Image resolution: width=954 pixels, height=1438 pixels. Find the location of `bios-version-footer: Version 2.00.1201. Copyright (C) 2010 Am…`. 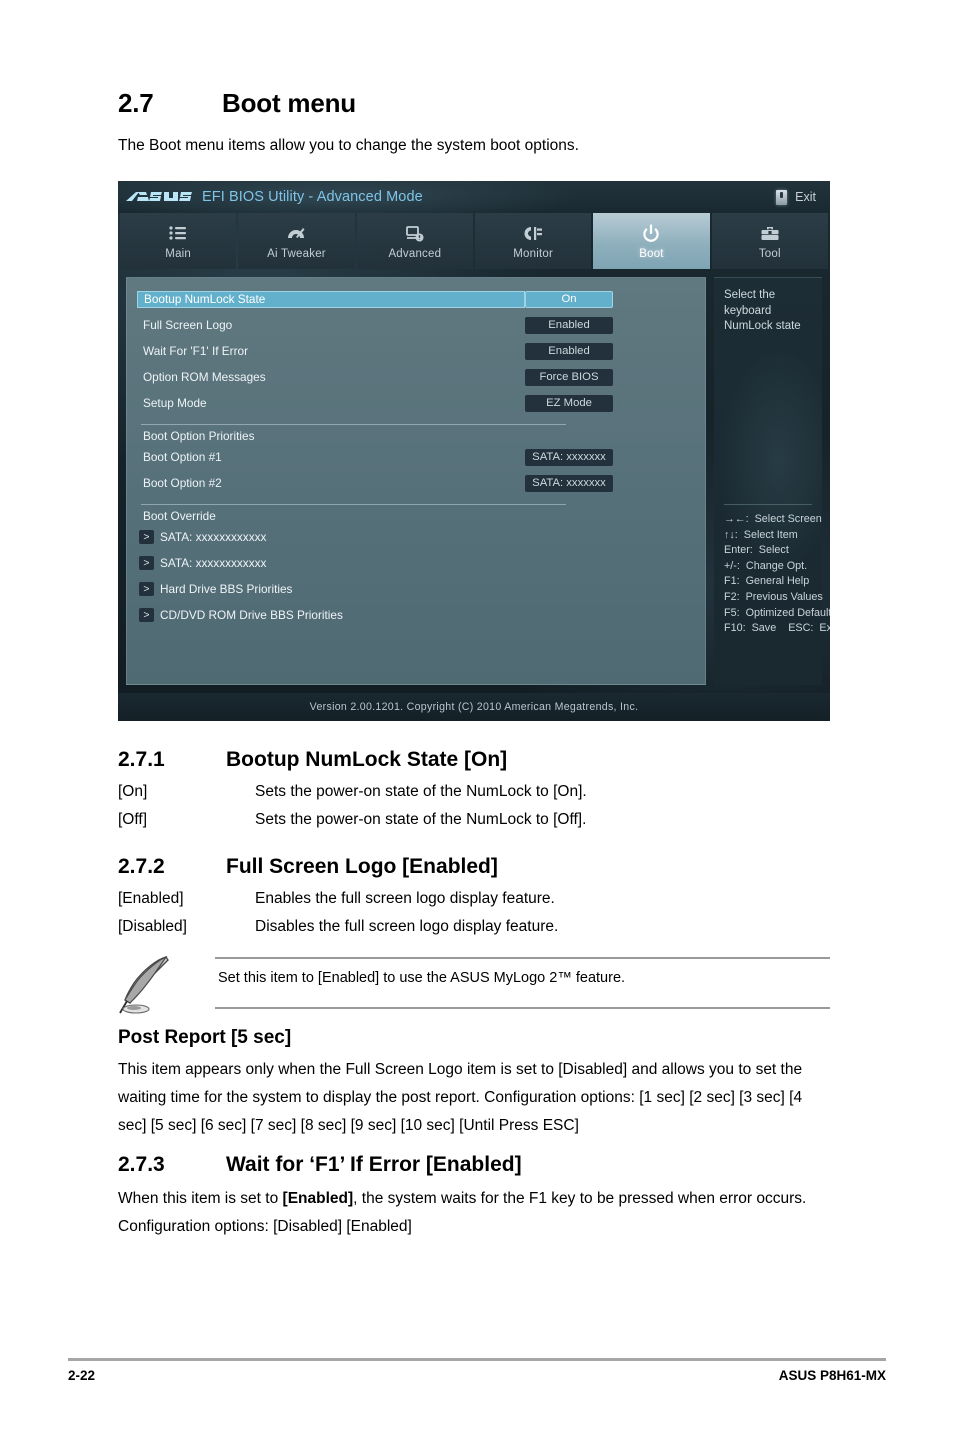

bios-version-footer: Version 2.00.1201. Copyright (C) 2010 Am… is located at coordinates (474, 707).